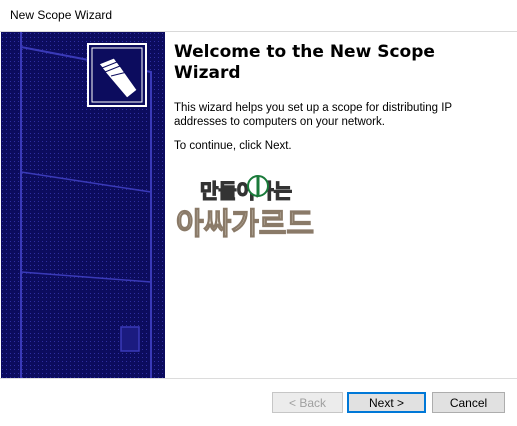  What do you see at coordinates (258, 16) in the screenshot?
I see `title-bar: New Scope Wizard` at bounding box center [258, 16].